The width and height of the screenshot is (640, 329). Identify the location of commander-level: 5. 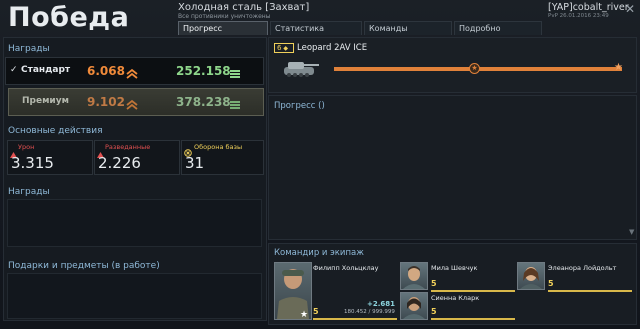
(316, 311).